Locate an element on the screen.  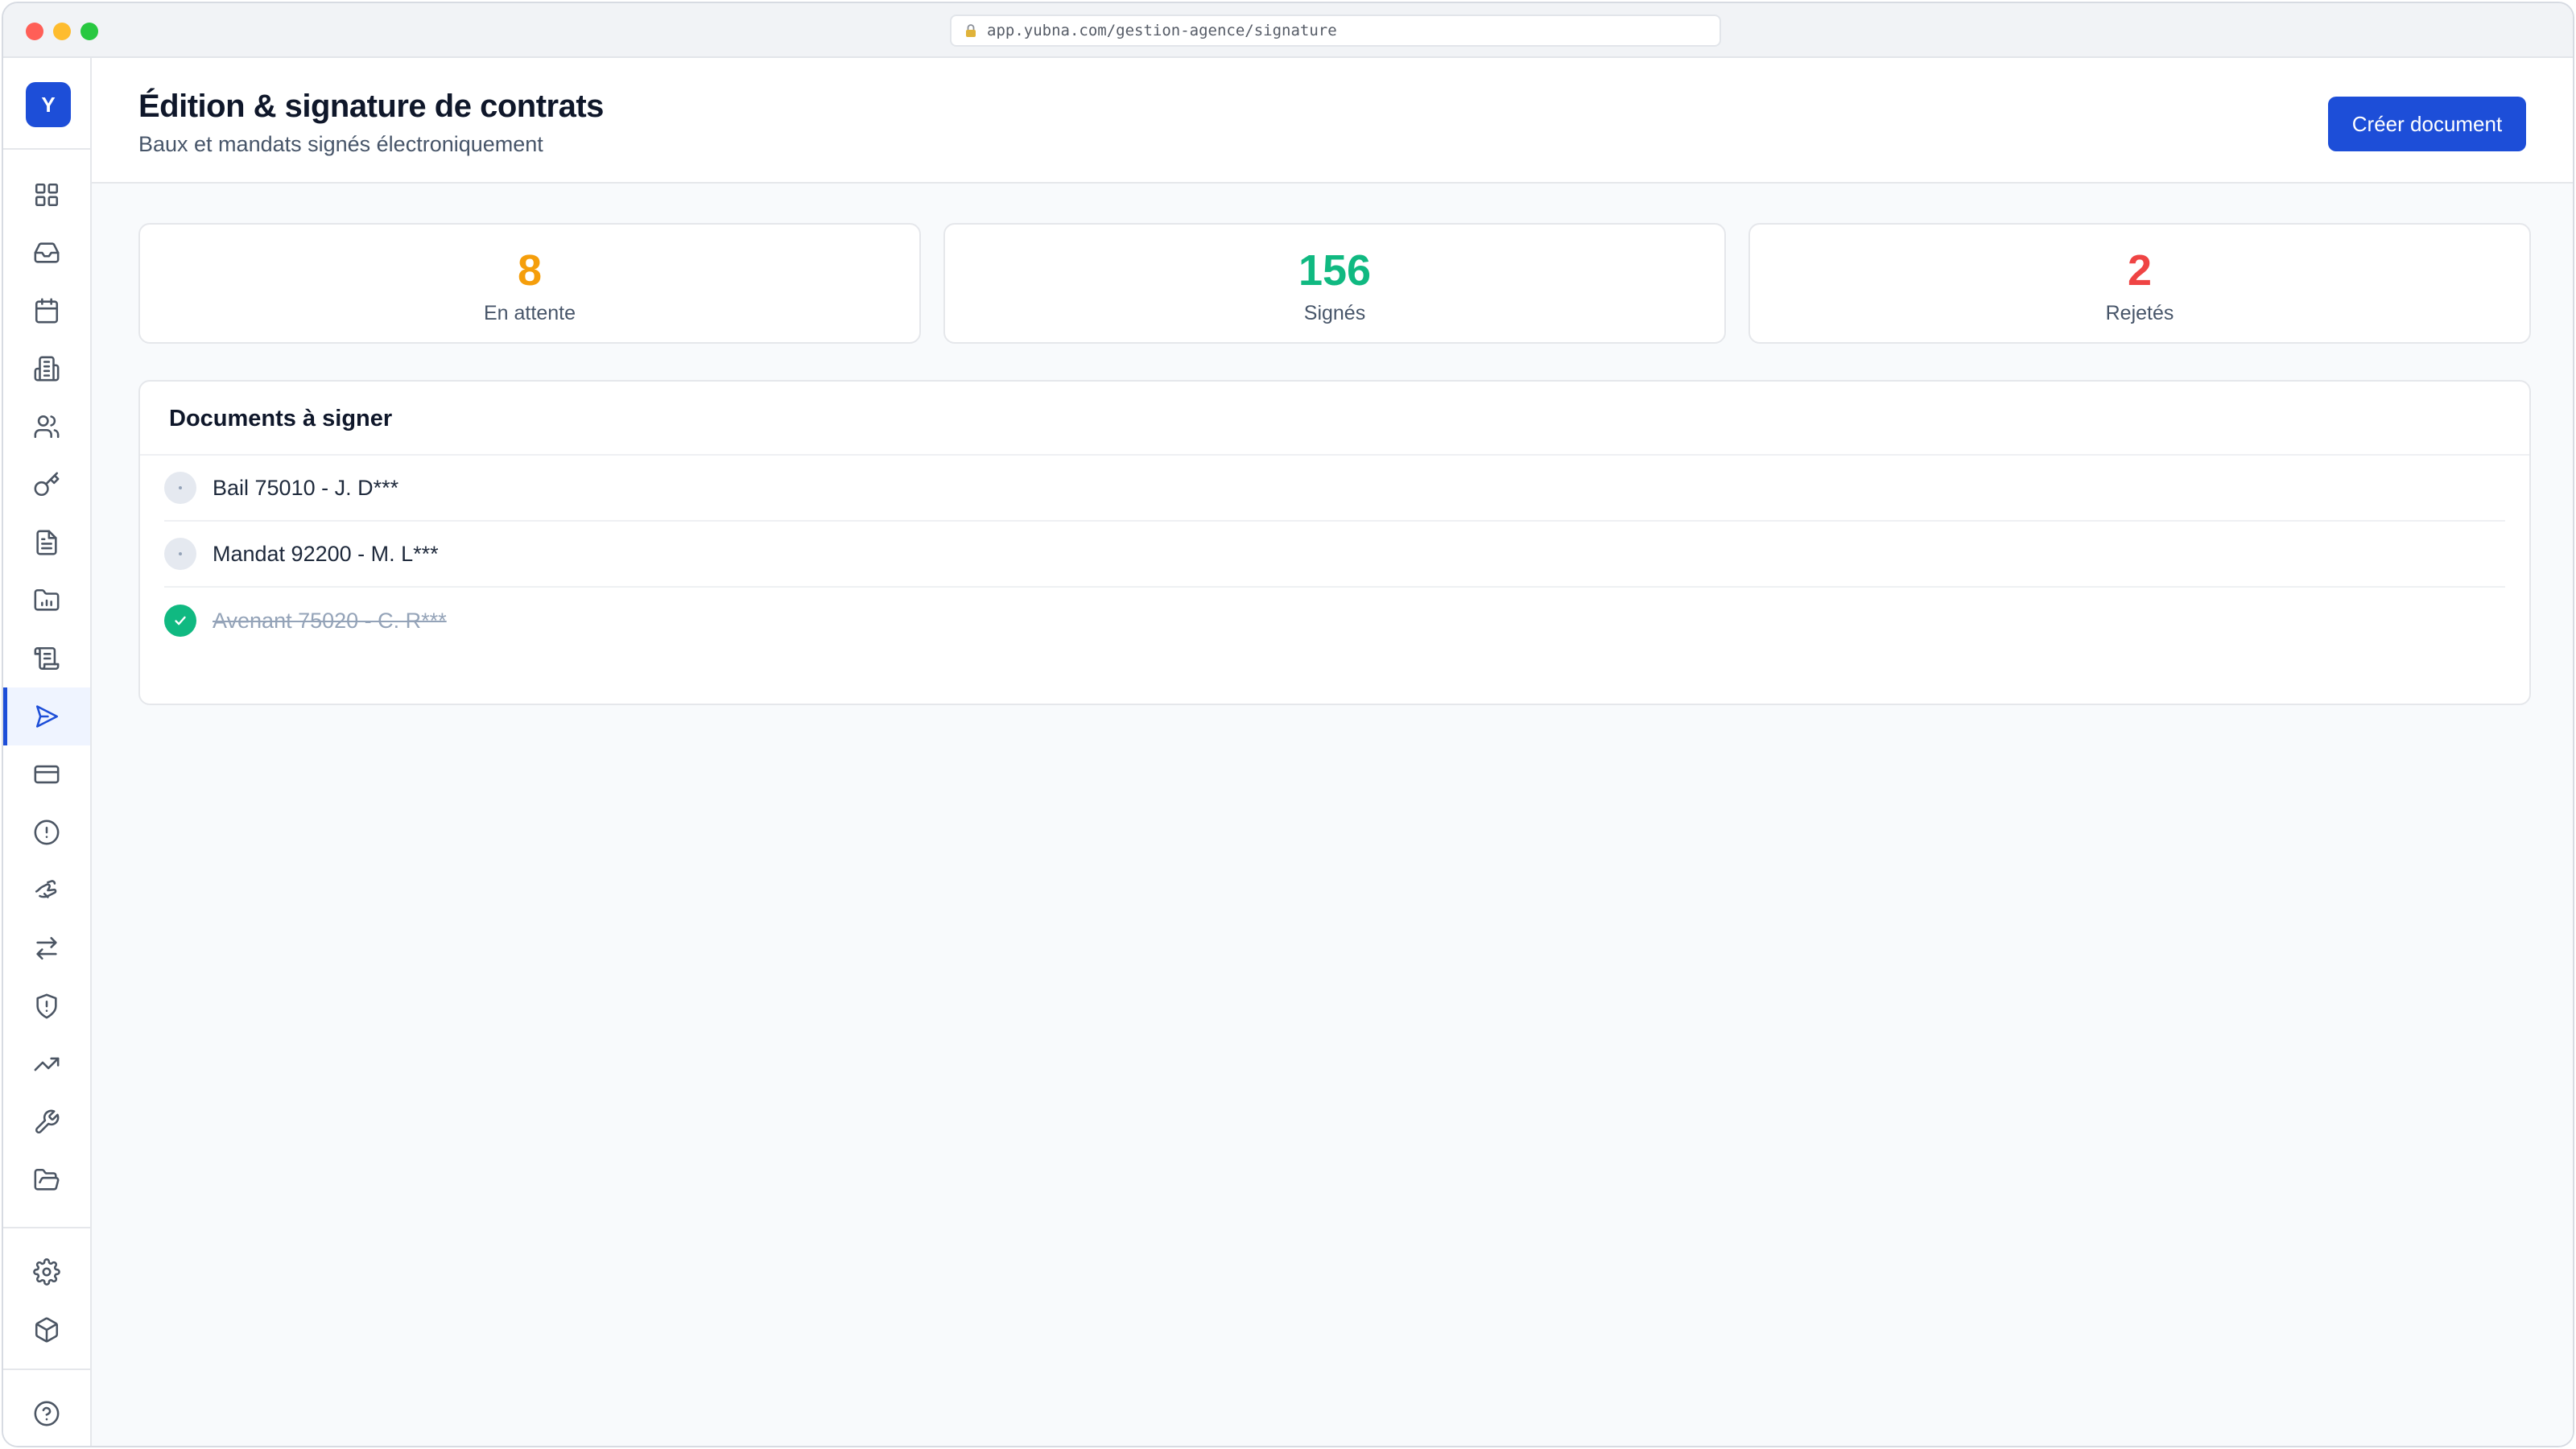
address-bar: app.yubna.com/gestion-agence/signature is located at coordinates (1335, 30).